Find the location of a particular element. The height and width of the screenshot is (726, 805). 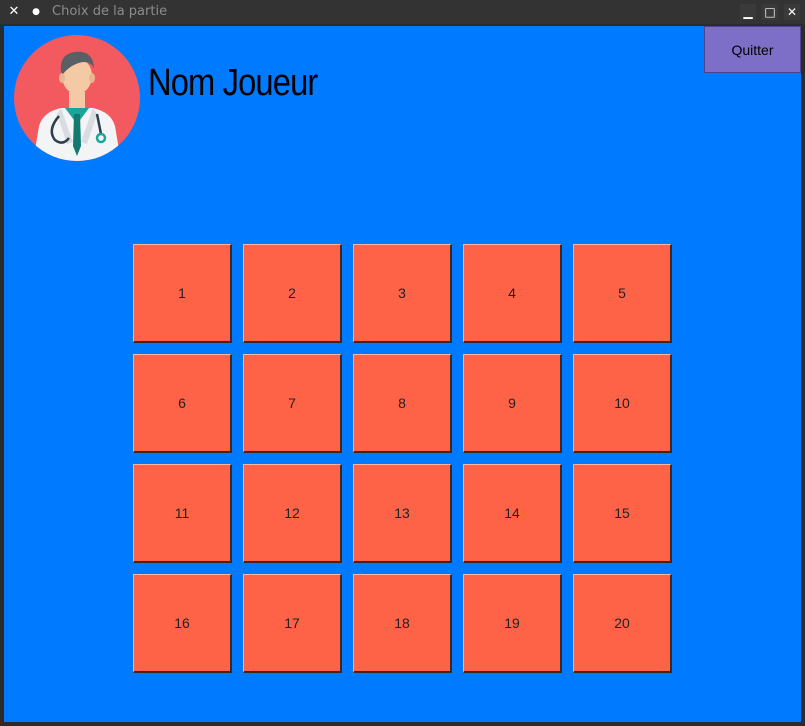

level-button-20: 20 is located at coordinates (622, 623).